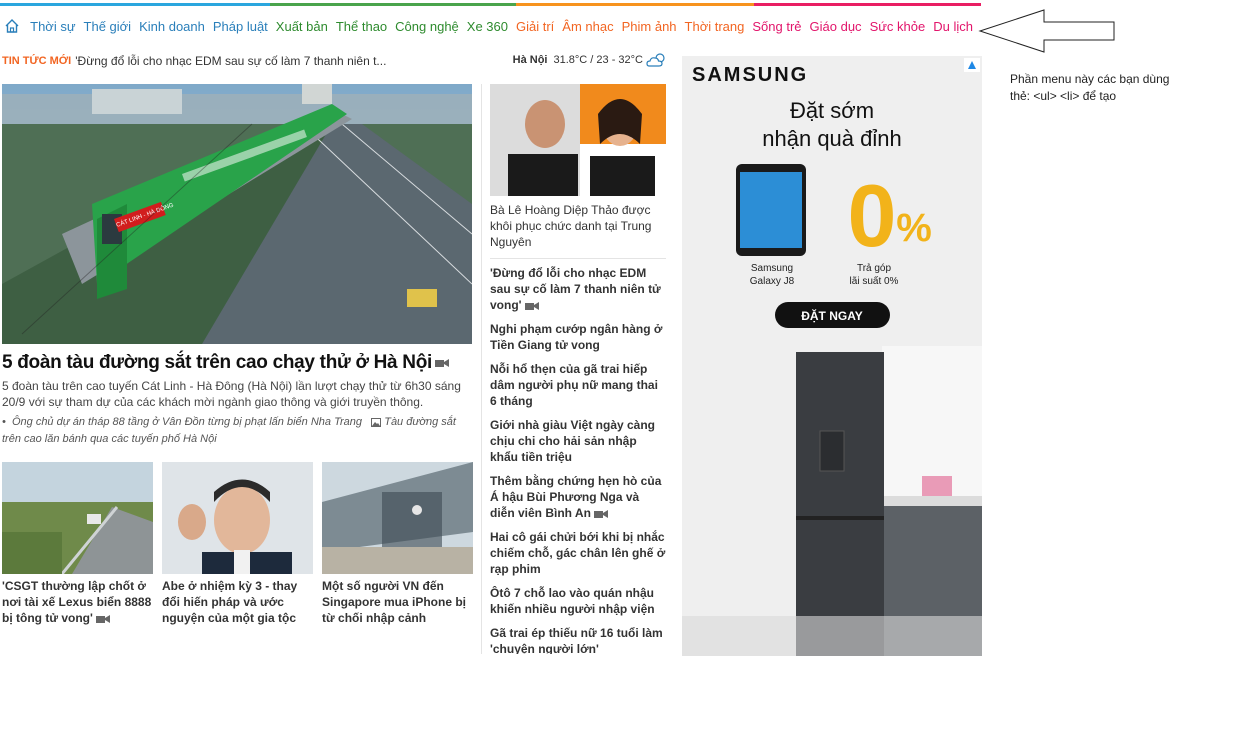  I want to click on menu-item-link: Du lịch, so click(953, 26).